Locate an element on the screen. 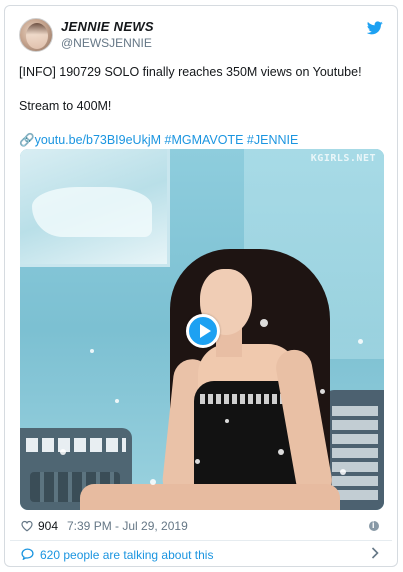 The height and width of the screenshot is (572, 403). divider is located at coordinates (201, 540).